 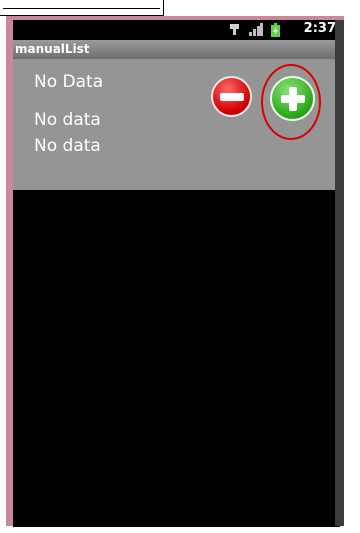 I want to click on remove-button, so click(x=231, y=96).